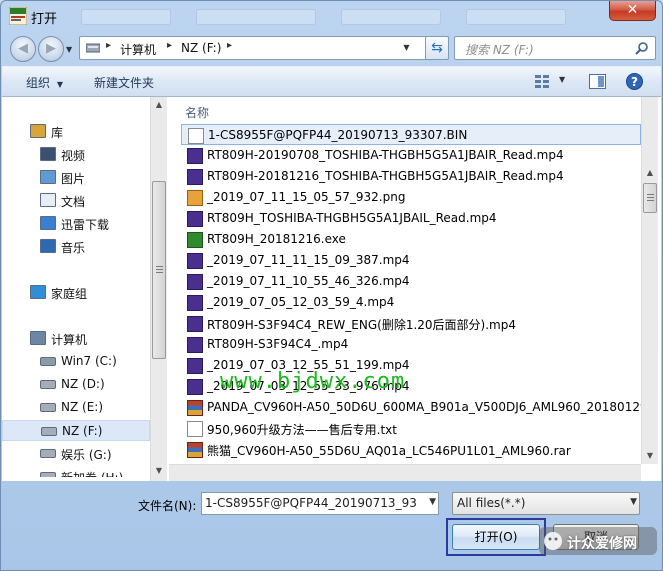  I want to click on search-input: 搜索 NZ (F:), so click(555, 48).